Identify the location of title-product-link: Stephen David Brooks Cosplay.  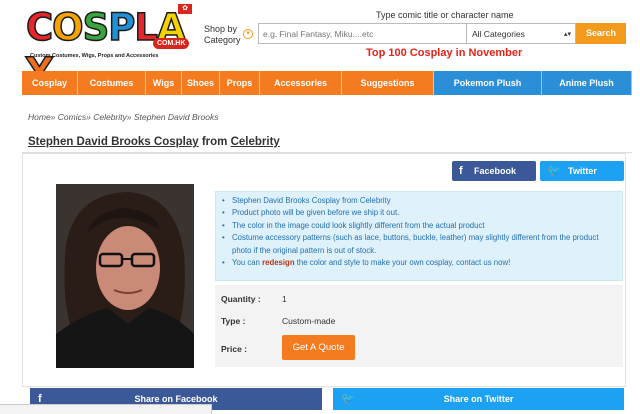
(113, 142).